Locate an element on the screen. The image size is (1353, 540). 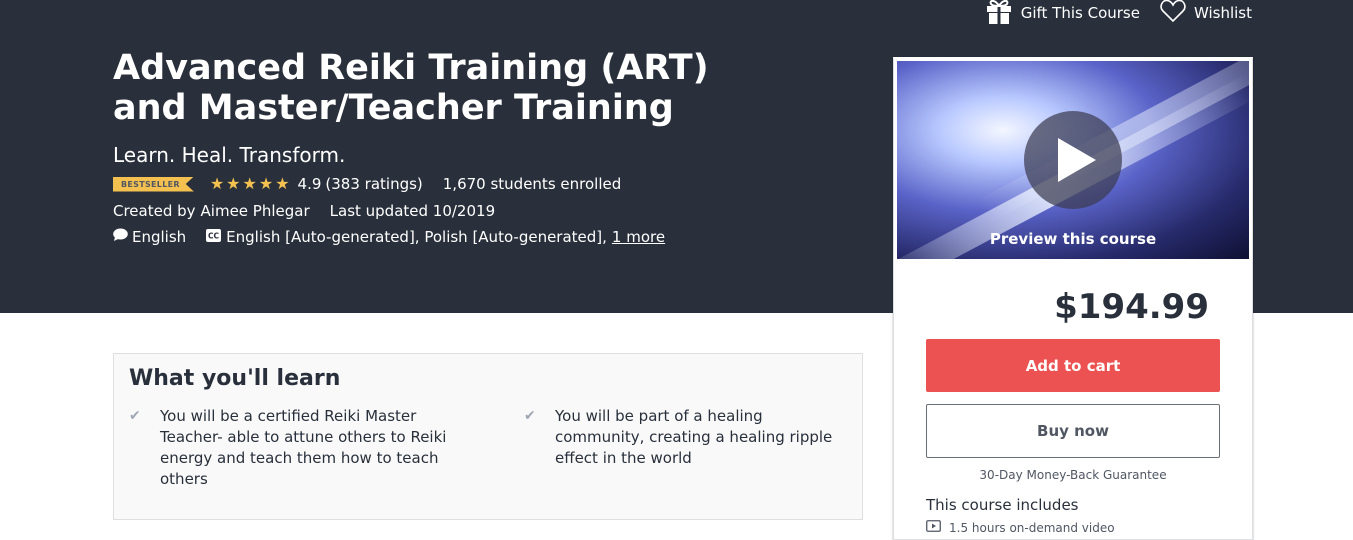
money-back-guarantee: 30-Day Money-Back Guarantee is located at coordinates (1073, 475).